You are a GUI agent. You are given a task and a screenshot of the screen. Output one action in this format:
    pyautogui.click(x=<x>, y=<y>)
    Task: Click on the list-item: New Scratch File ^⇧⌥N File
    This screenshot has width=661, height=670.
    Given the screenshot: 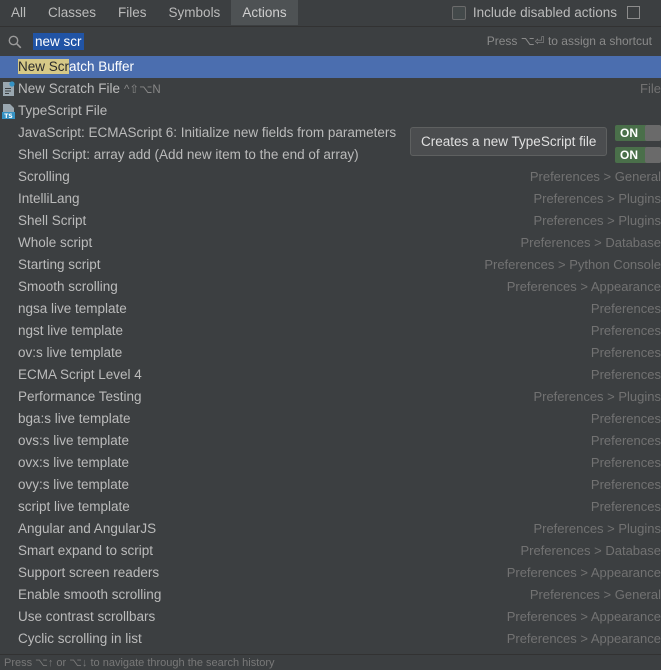 What is the action you would take?
    pyautogui.click(x=330, y=89)
    